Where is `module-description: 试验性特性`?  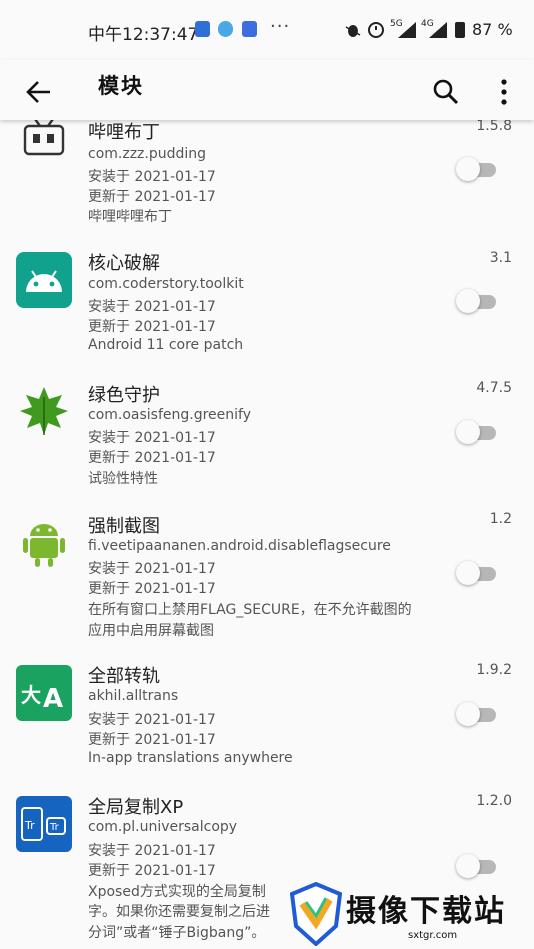 module-description: 试验性特性 is located at coordinates (123, 479).